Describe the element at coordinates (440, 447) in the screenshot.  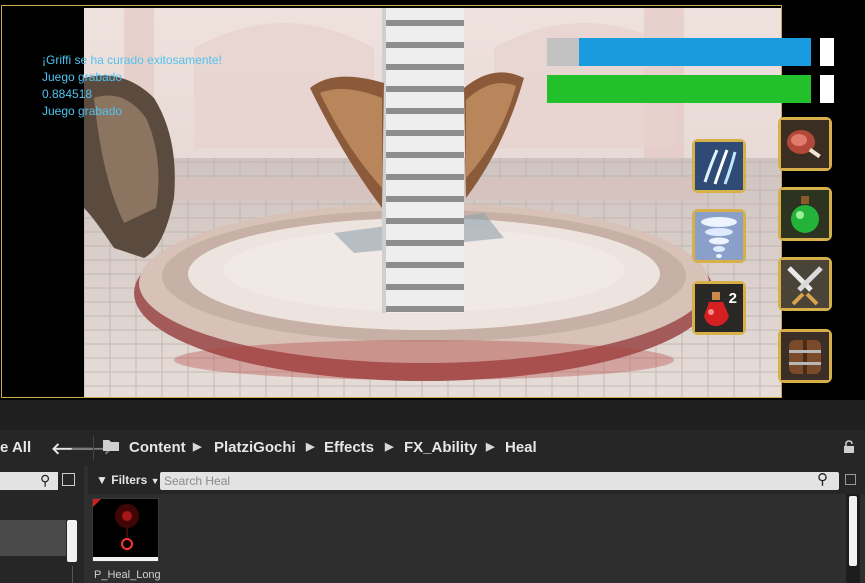
I see `breadcrumb-fx-ability: FX_Ability` at that location.